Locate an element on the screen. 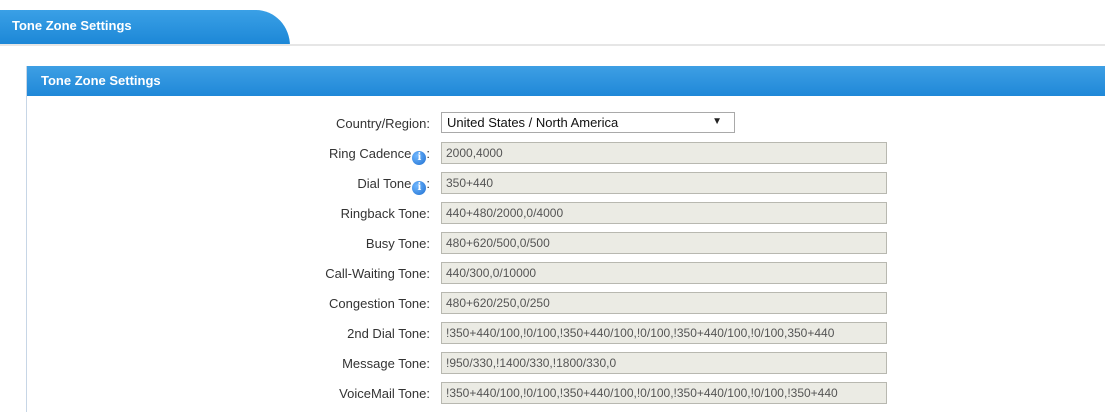  row-busy-tone: Busy Tone: 480+620/500,0/500 is located at coordinates (566, 243).